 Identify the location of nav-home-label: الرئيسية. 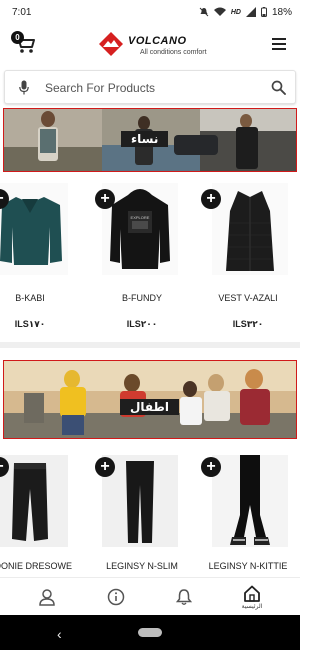
(252, 606).